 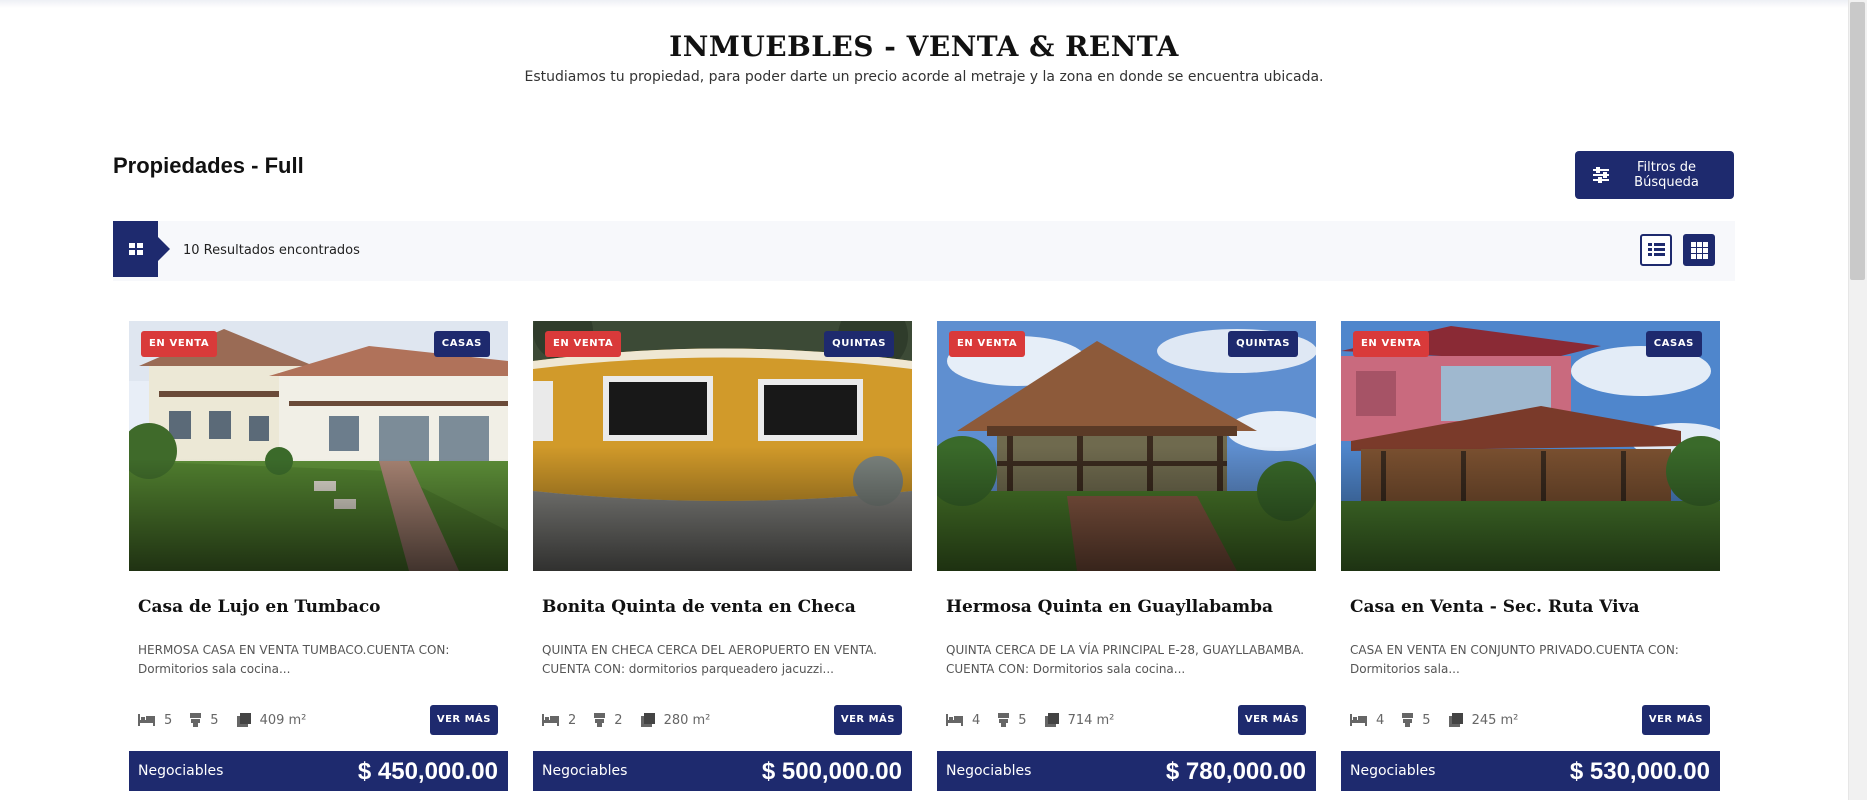 I want to click on list-view-icon, so click(x=1656, y=250).